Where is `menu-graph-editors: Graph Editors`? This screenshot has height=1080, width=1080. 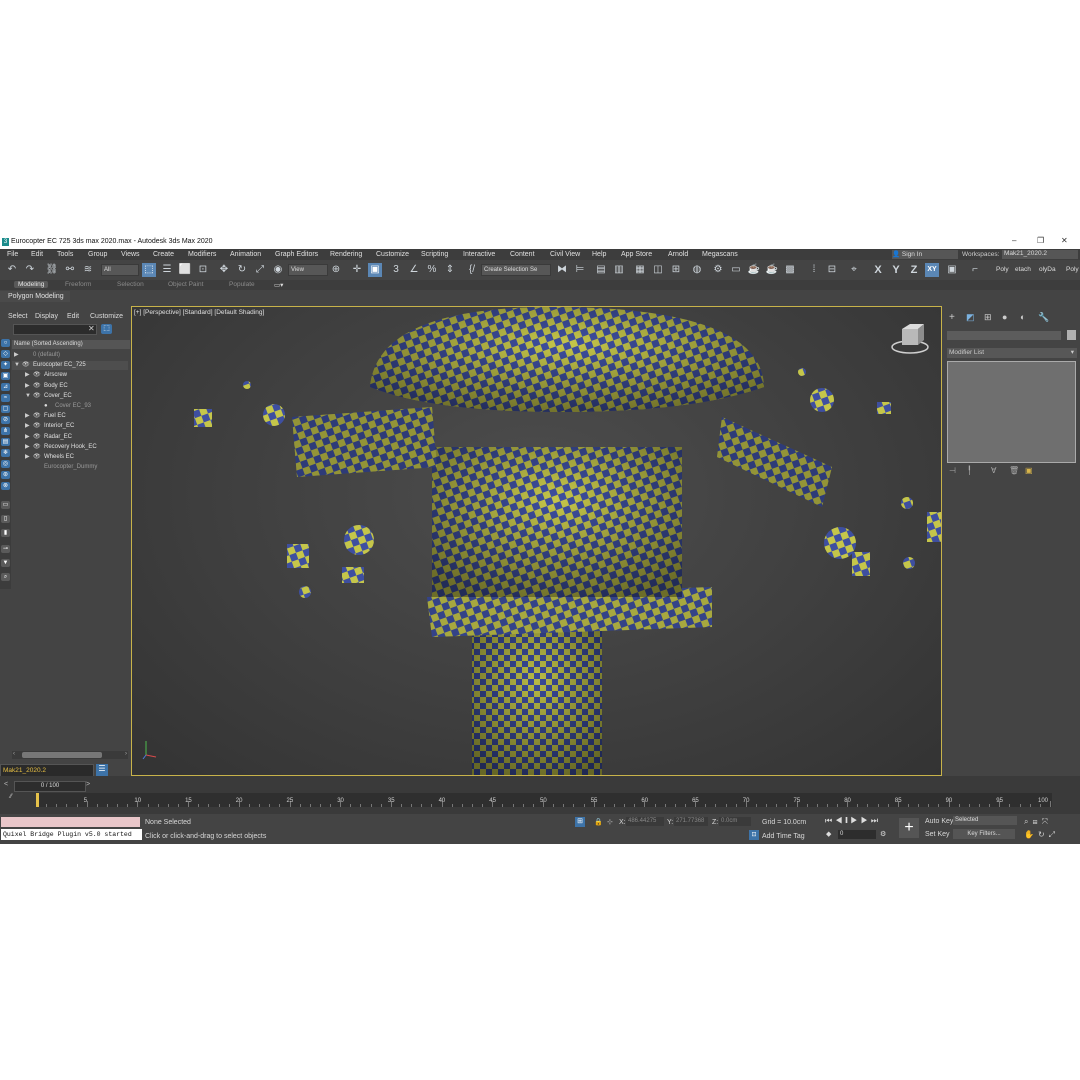
menu-graph-editors: Graph Editors is located at coordinates (296, 254).